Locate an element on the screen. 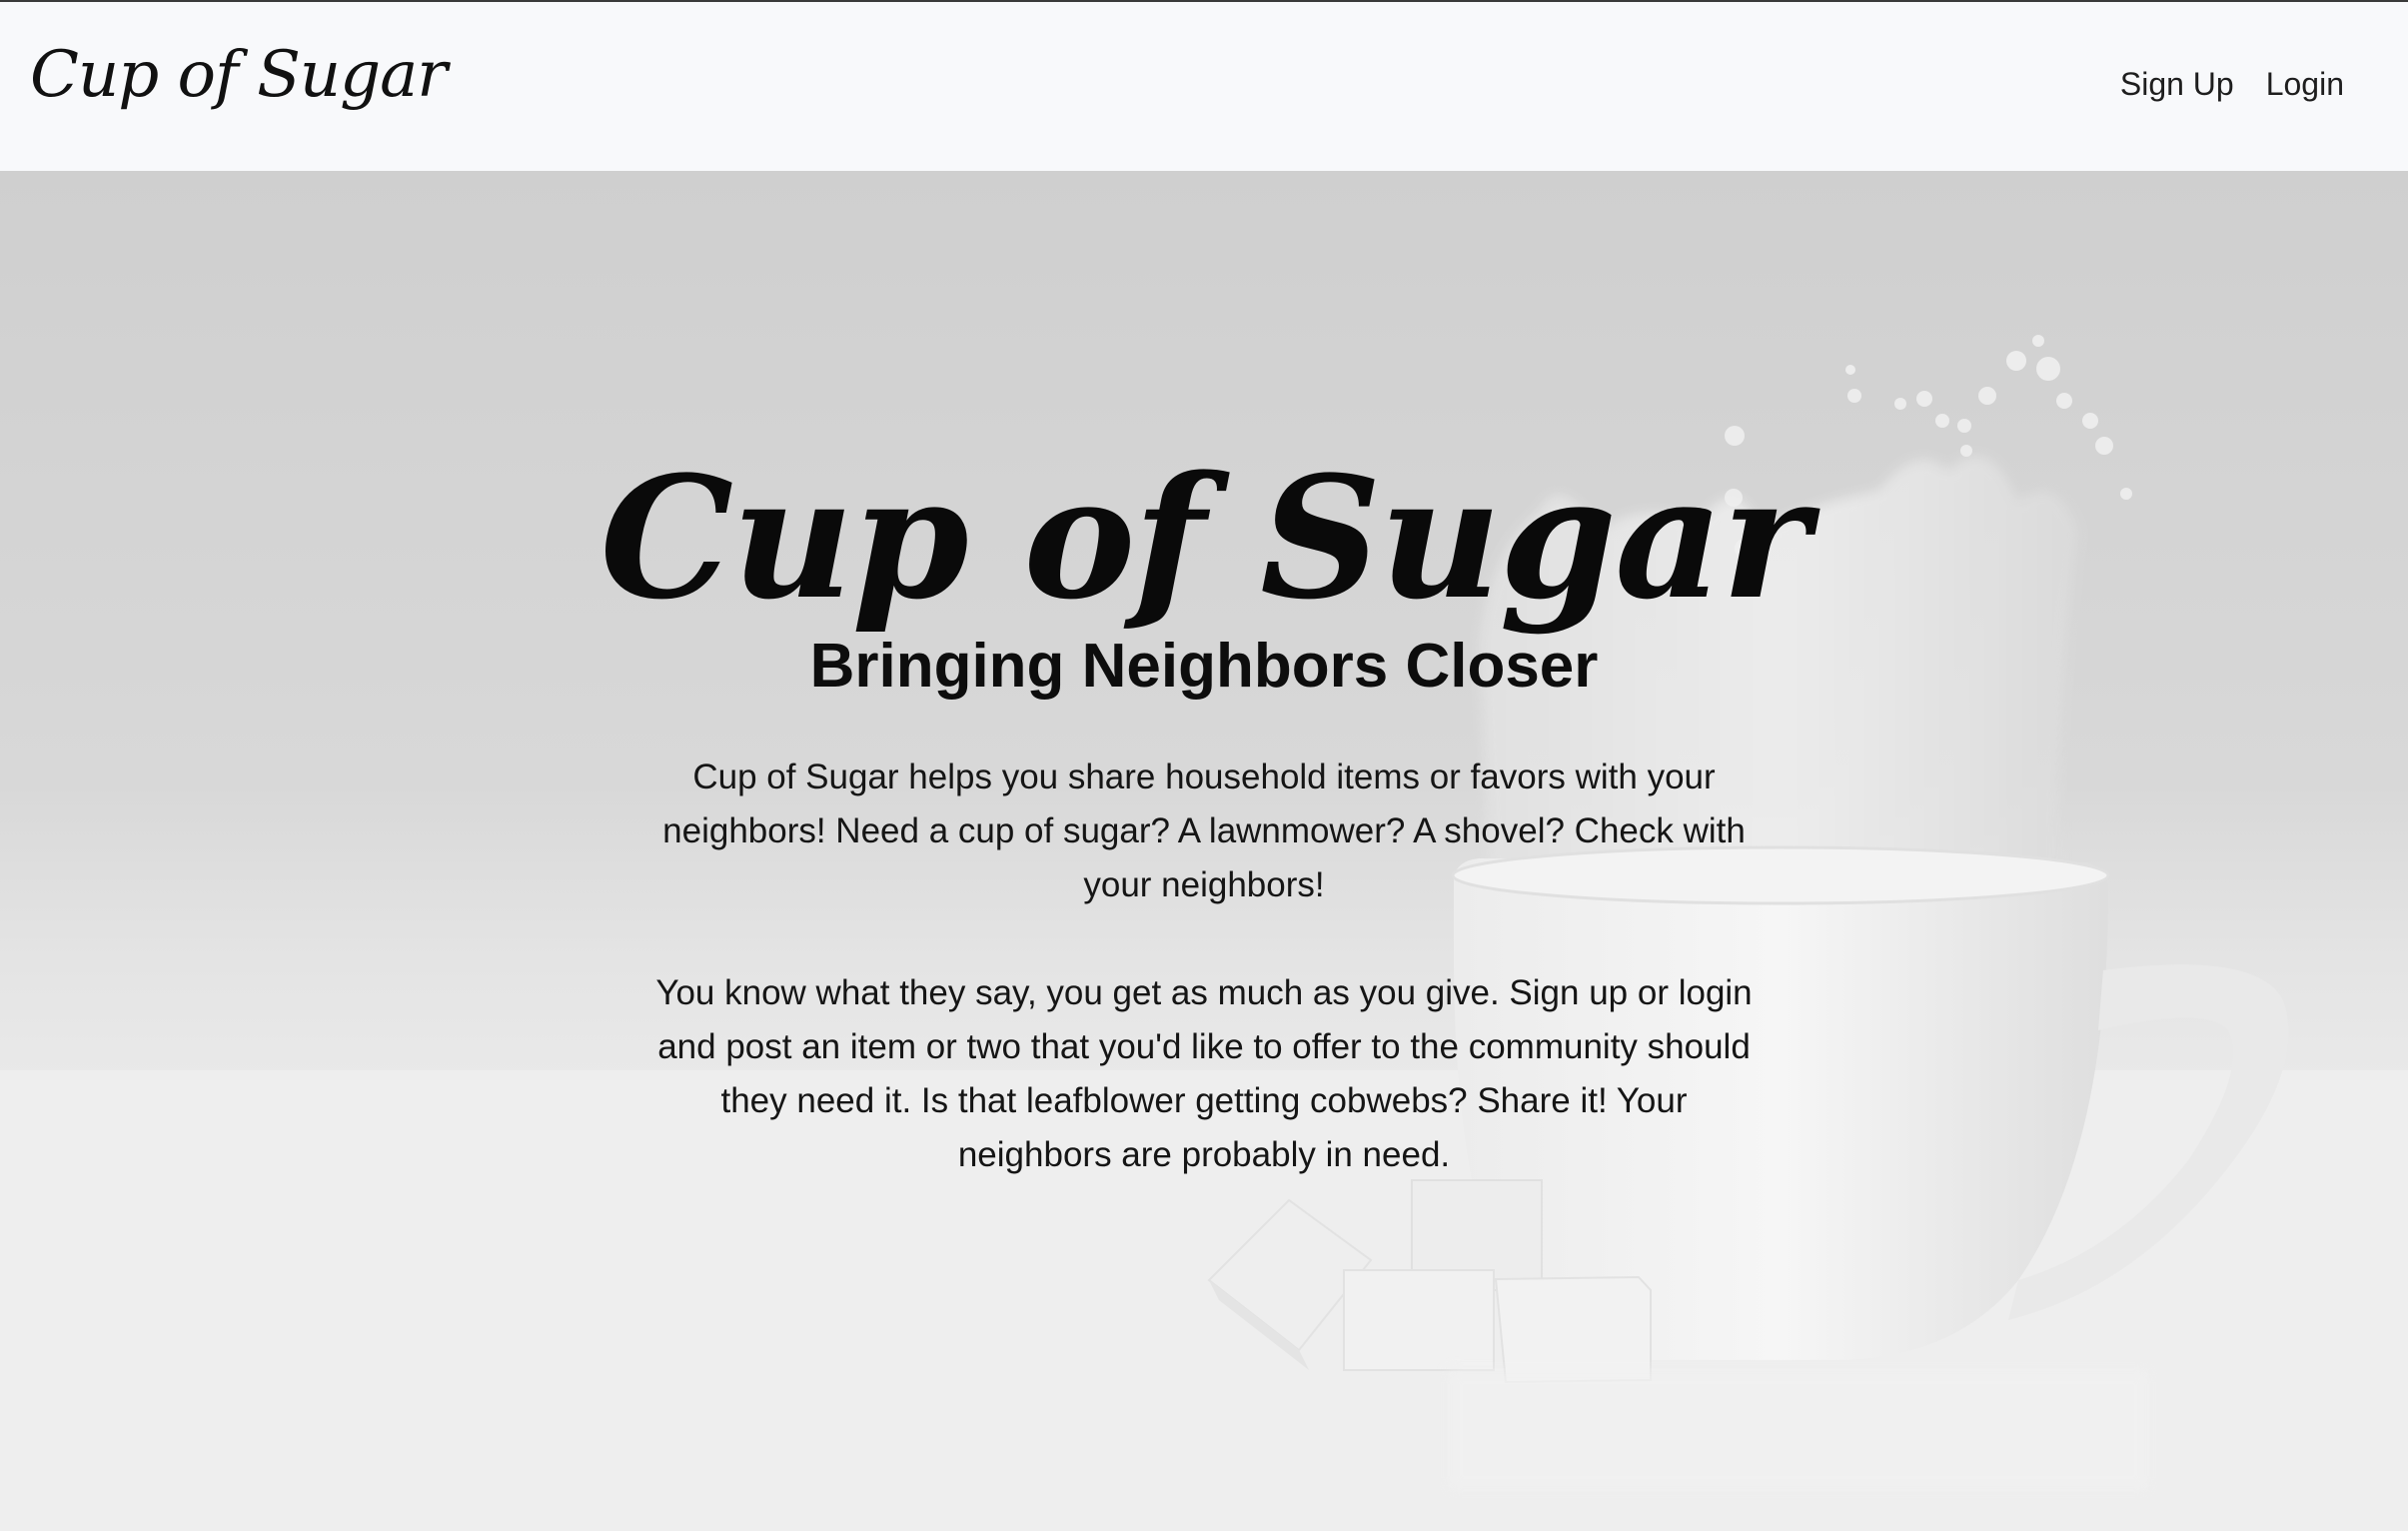 The image size is (2408, 1531). hero-subtitle: Bringing Neighbors Closer is located at coordinates (1204, 667).